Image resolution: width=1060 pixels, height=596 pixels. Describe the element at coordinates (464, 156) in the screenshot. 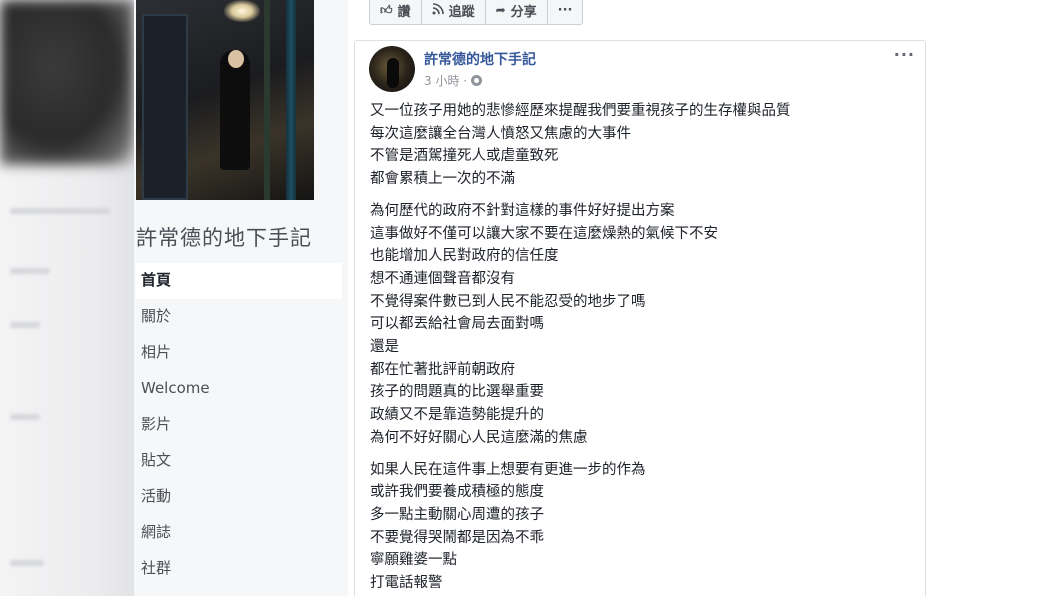

I see `post-text-line: 不管是酒駕撞死人或虐童致死` at that location.